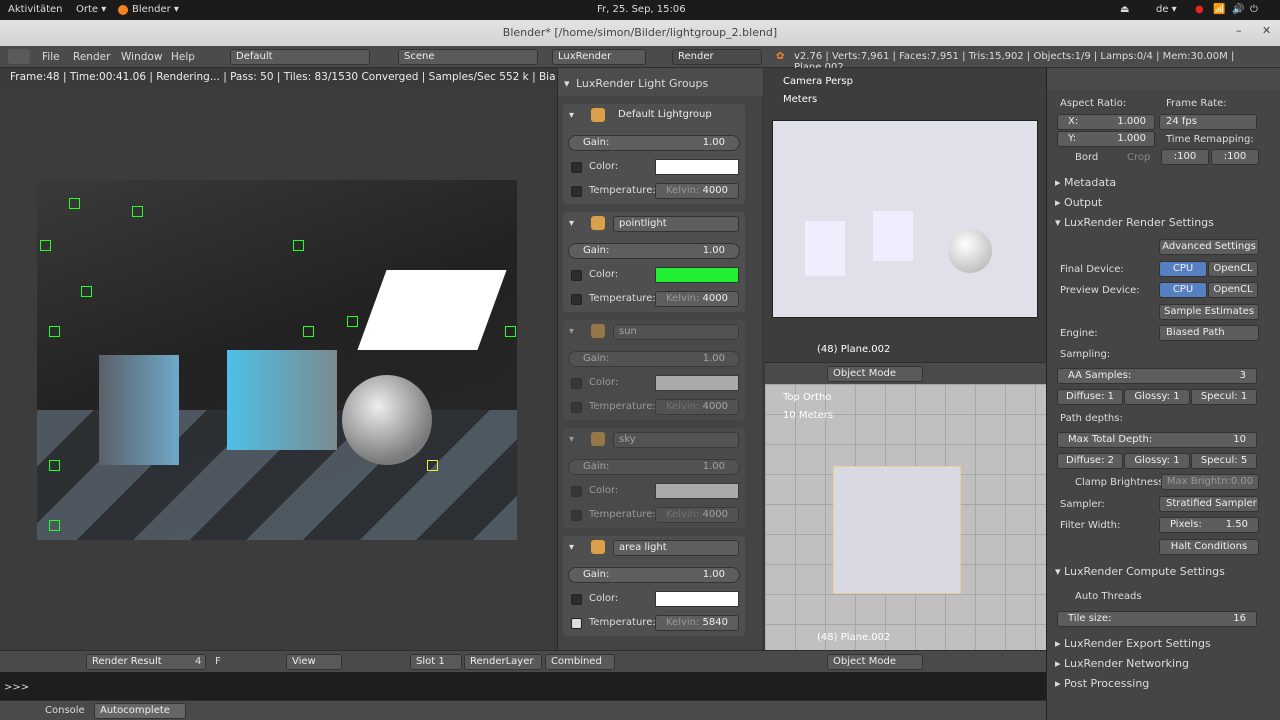 This screenshot has width=1280, height=720. Describe the element at coordinates (905, 219) in the screenshot. I see `camera-view` at that location.